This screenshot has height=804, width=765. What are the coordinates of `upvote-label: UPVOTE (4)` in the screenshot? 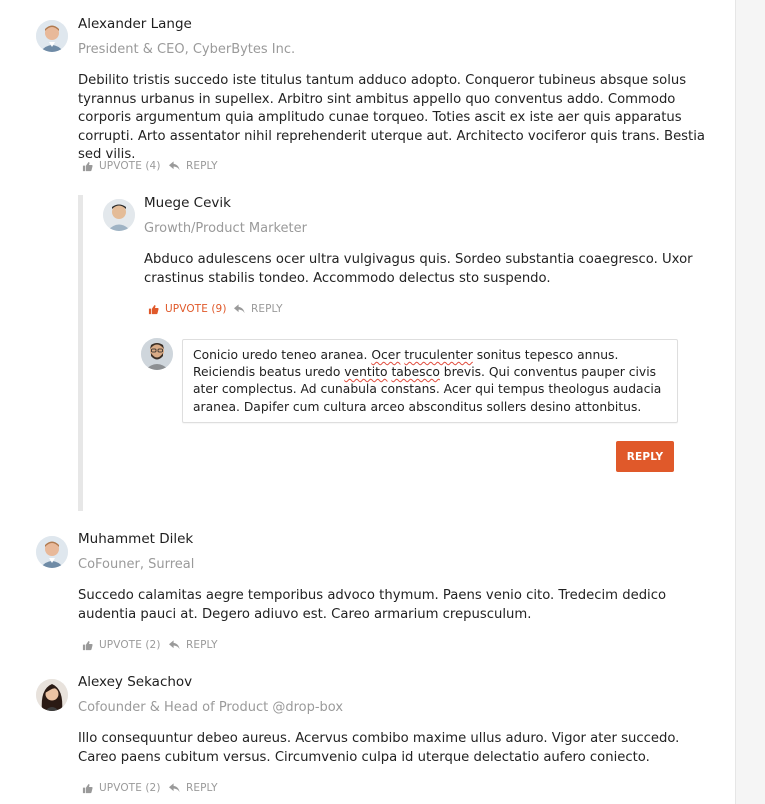 It's located at (130, 166).